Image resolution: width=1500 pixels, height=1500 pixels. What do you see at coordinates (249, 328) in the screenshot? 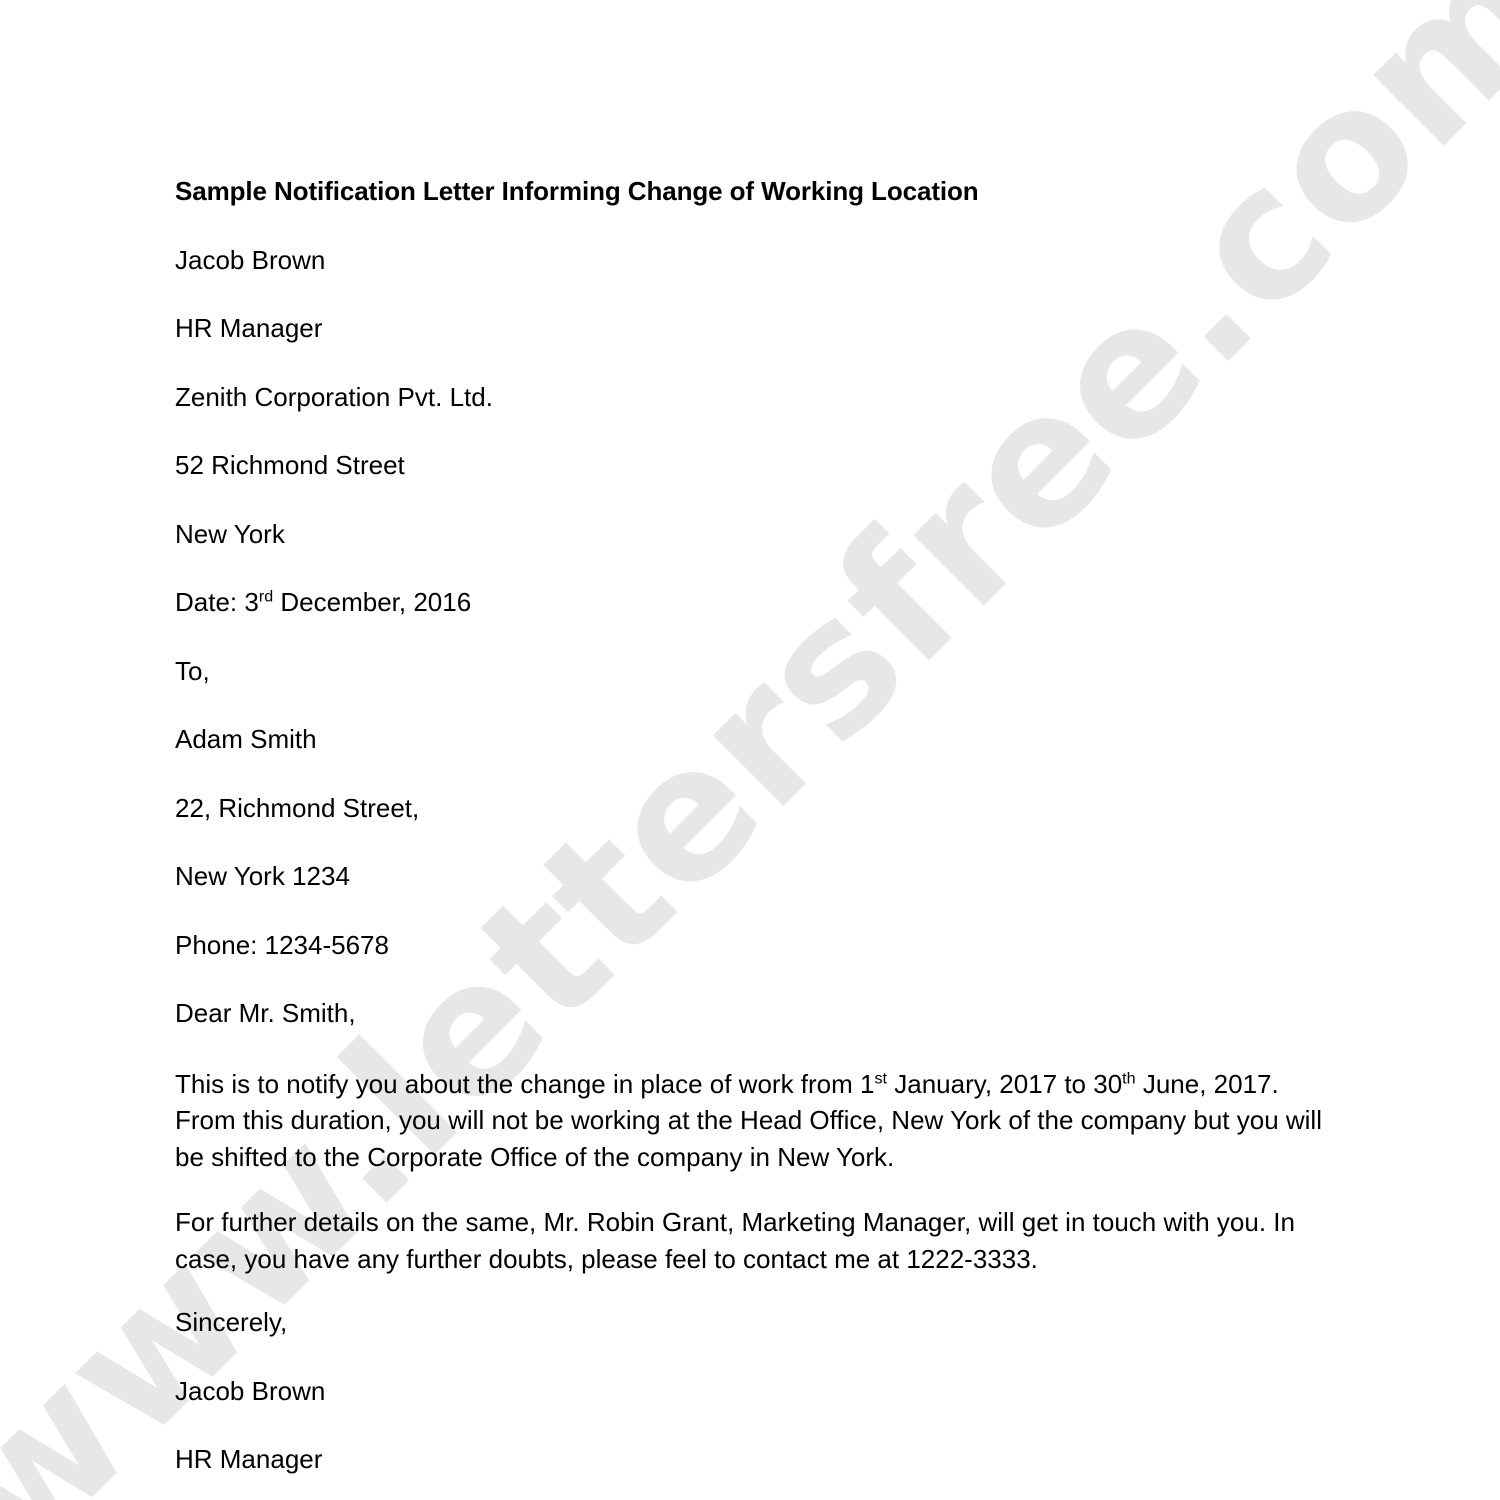
I see `sender-designation: HR Manager` at bounding box center [249, 328].